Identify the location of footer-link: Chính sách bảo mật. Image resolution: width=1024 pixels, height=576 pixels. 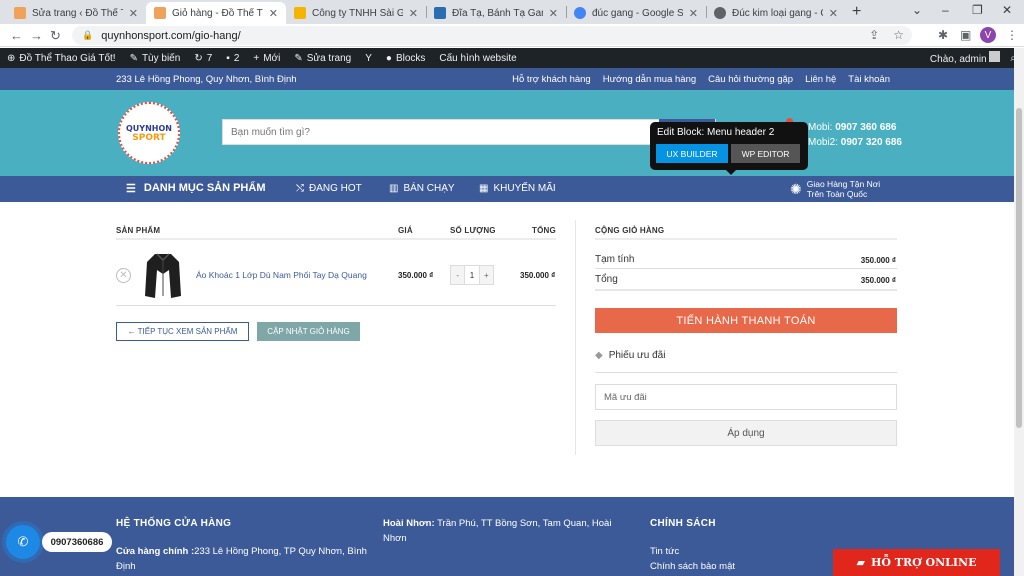
(692, 566).